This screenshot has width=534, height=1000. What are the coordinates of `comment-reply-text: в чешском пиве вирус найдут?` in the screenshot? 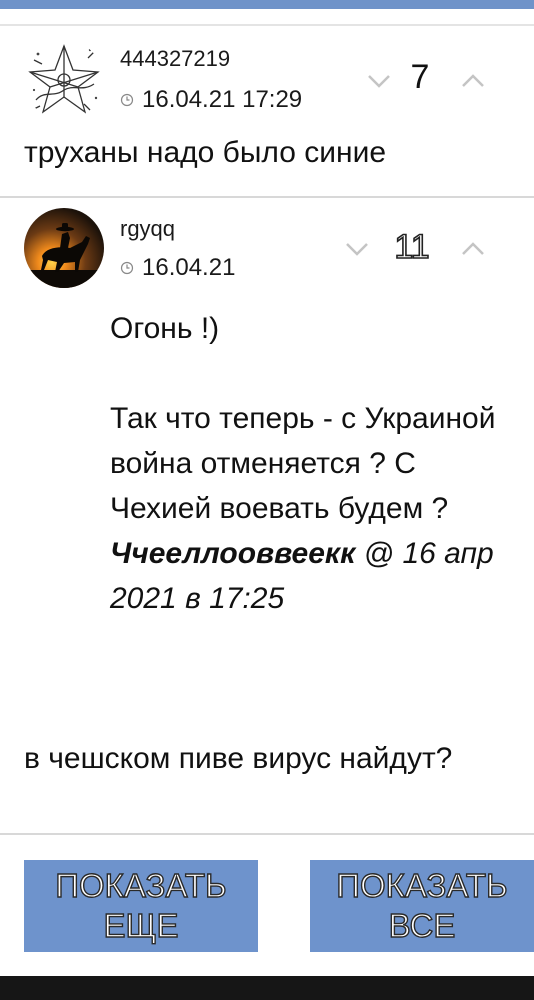 It's located at (238, 758).